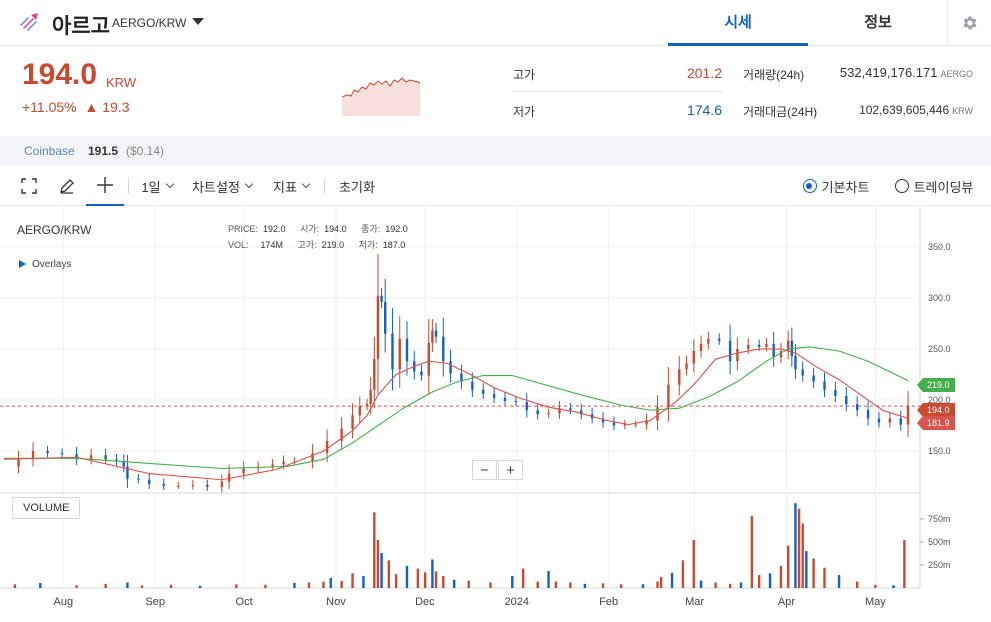 The height and width of the screenshot is (622, 991). What do you see at coordinates (524, 112) in the screenshot?
I see `low-label: 저가` at bounding box center [524, 112].